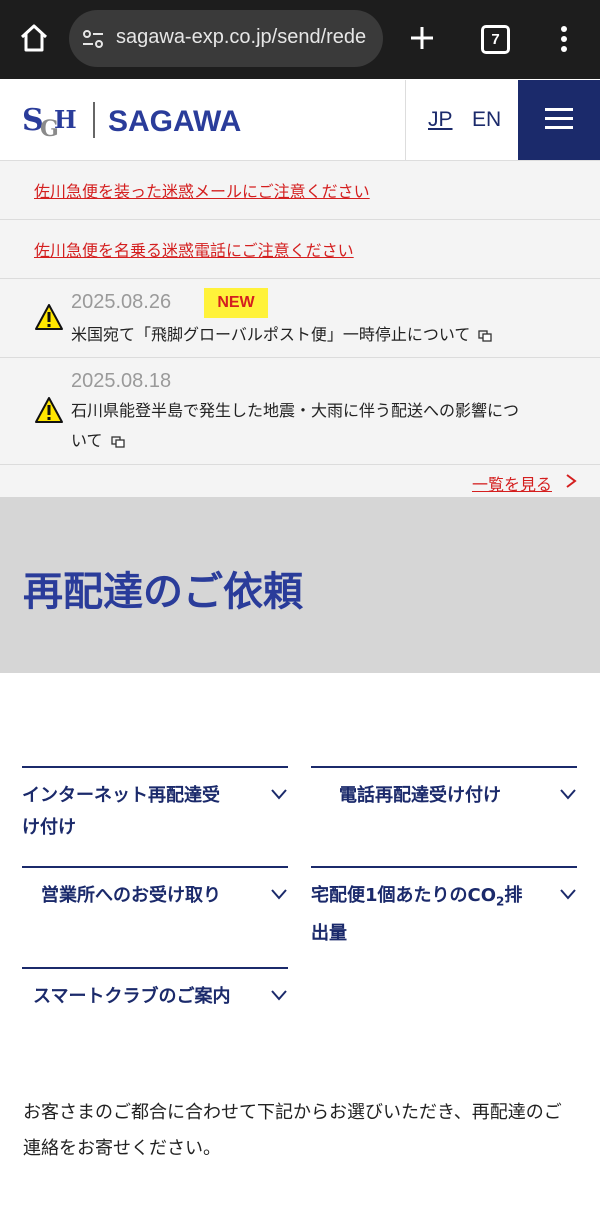  I want to click on anchor-smart-club: スマートクラブのご案内, so click(155, 1003).